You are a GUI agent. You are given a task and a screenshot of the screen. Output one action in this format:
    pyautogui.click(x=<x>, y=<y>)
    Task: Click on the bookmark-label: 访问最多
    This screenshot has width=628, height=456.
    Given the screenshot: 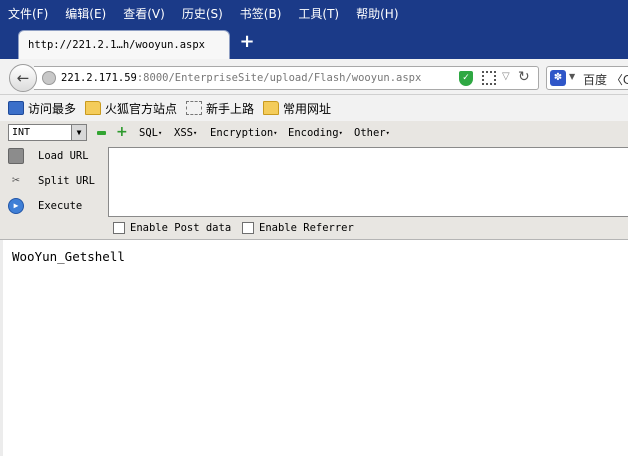 What is the action you would take?
    pyautogui.click(x=52, y=108)
    